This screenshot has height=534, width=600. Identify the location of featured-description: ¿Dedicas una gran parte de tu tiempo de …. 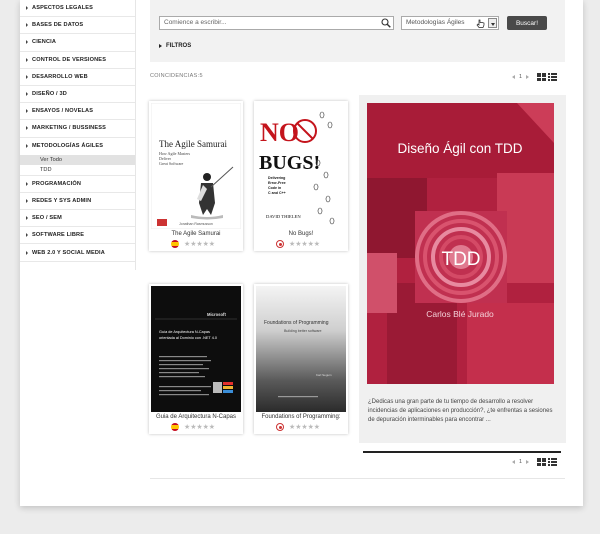
(460, 411).